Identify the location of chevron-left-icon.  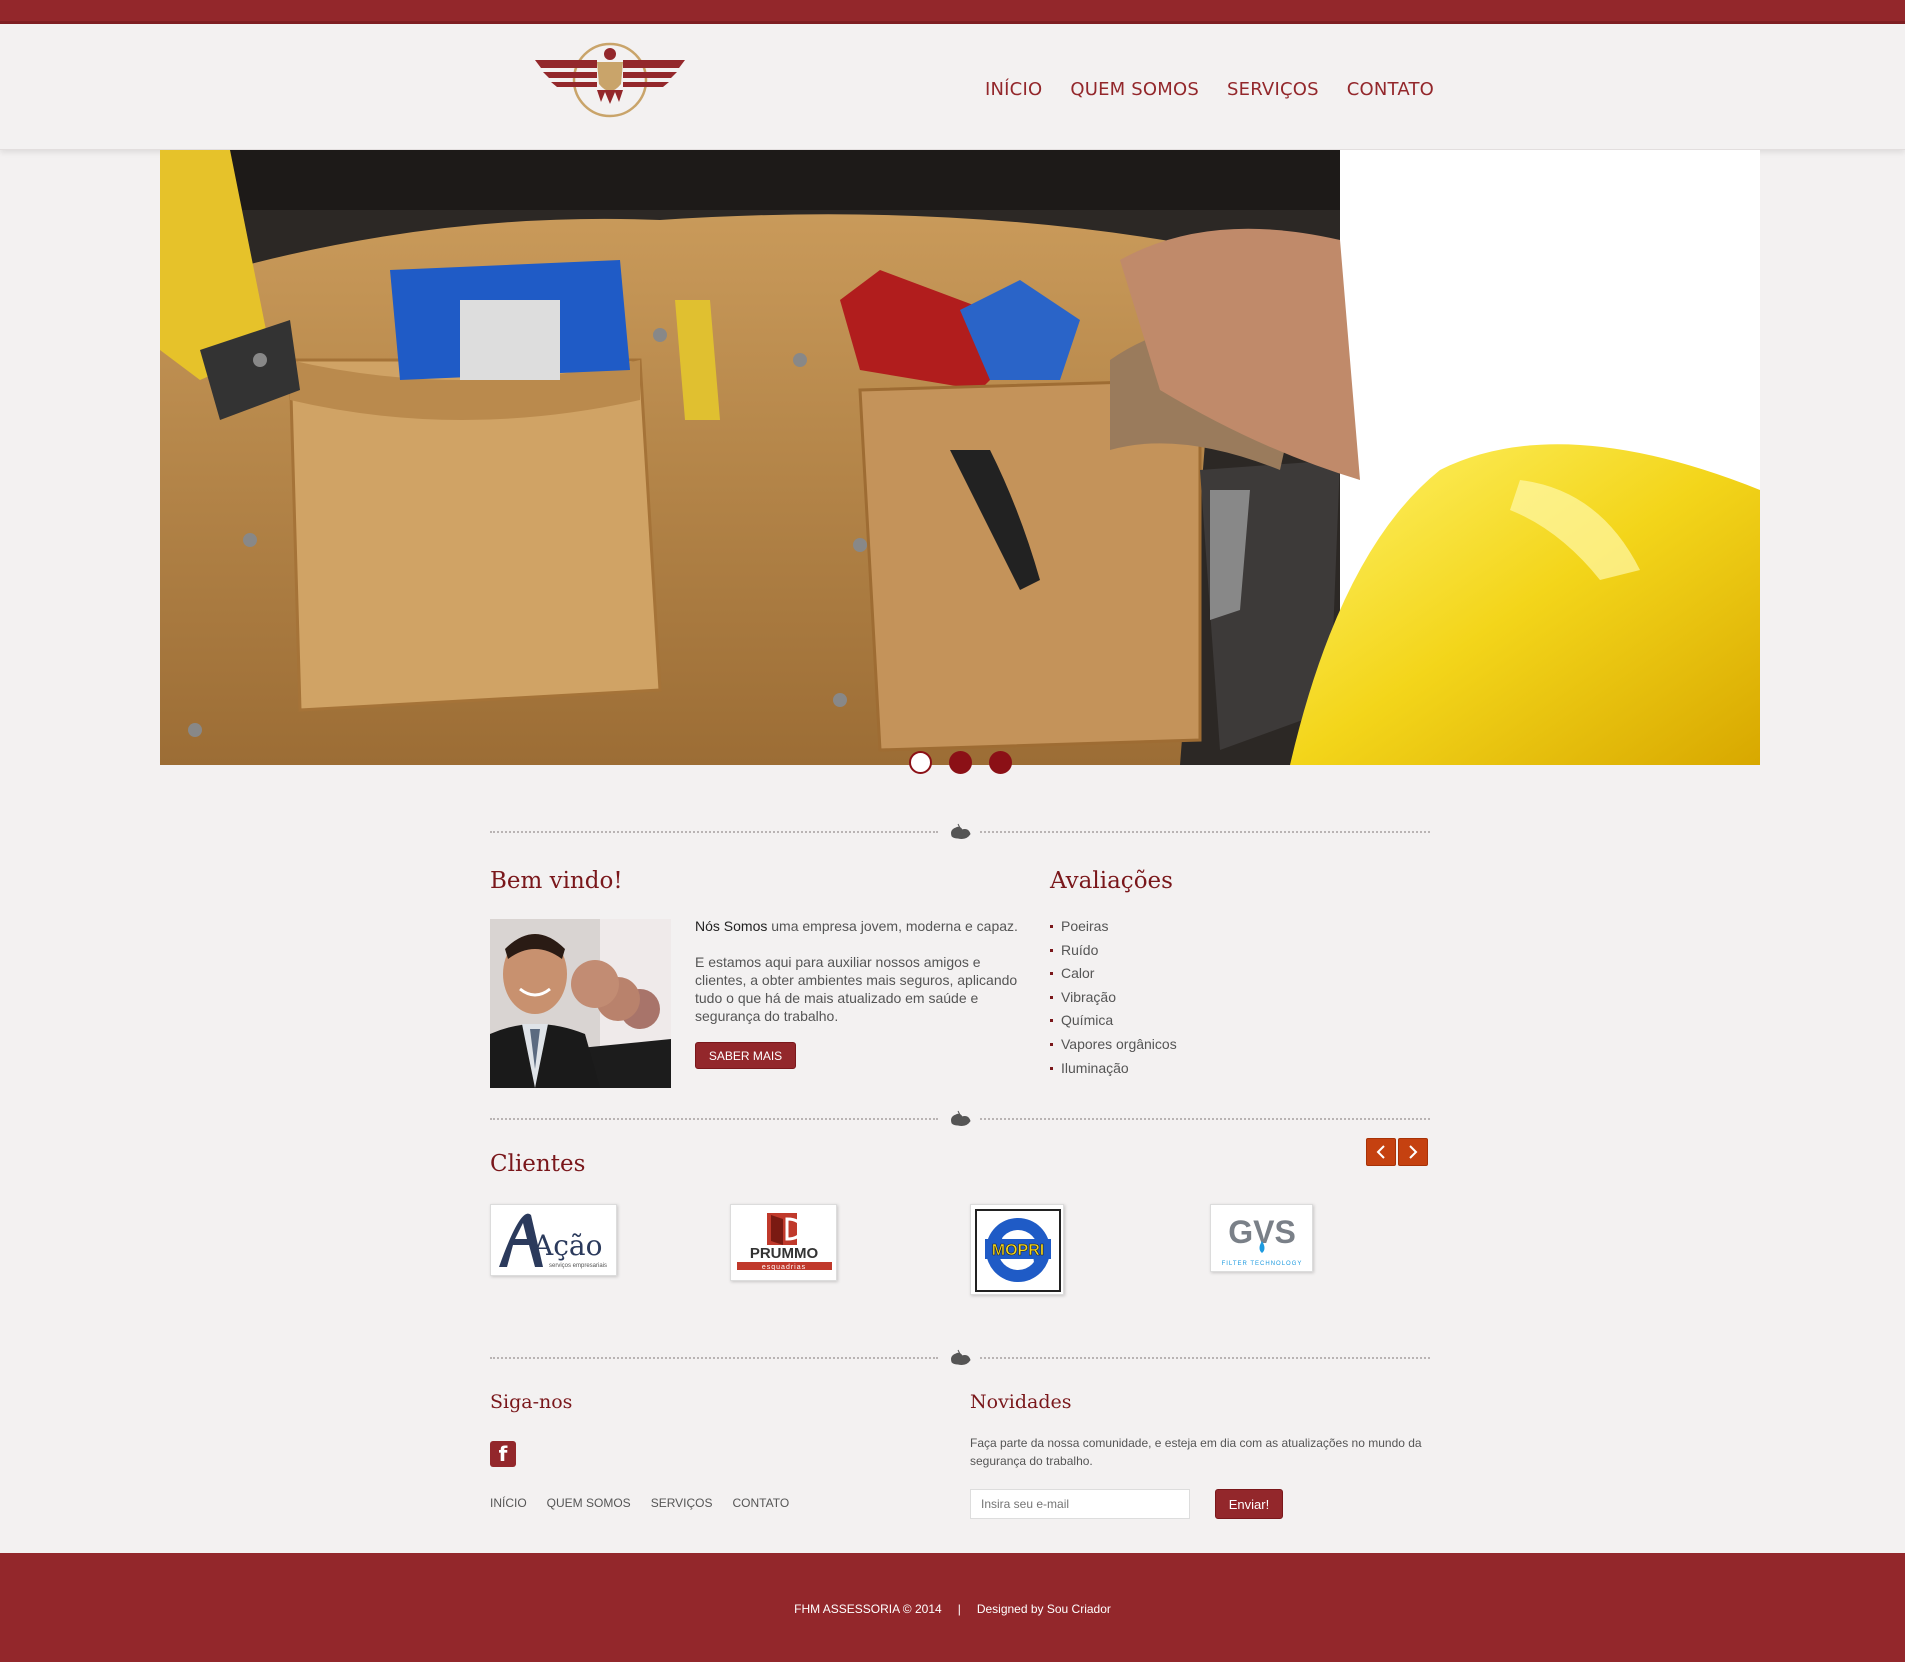
(1380, 1152).